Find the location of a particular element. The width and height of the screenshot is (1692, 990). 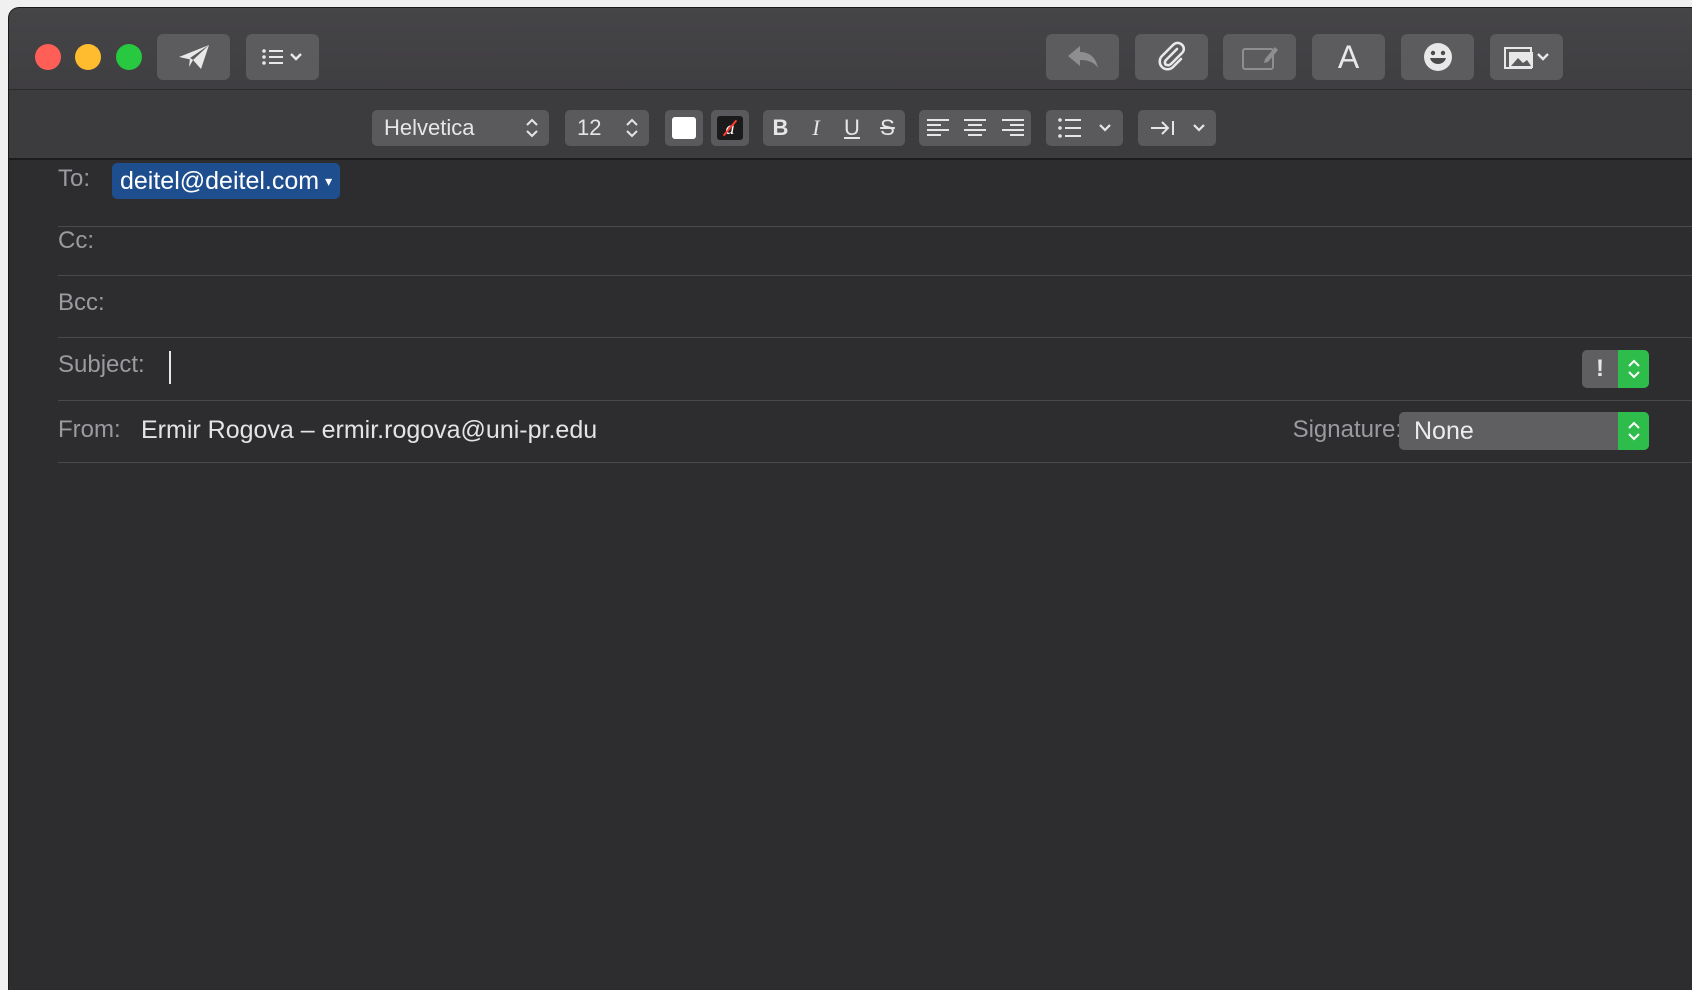

reply-arrow-icon is located at coordinates (1082, 57).